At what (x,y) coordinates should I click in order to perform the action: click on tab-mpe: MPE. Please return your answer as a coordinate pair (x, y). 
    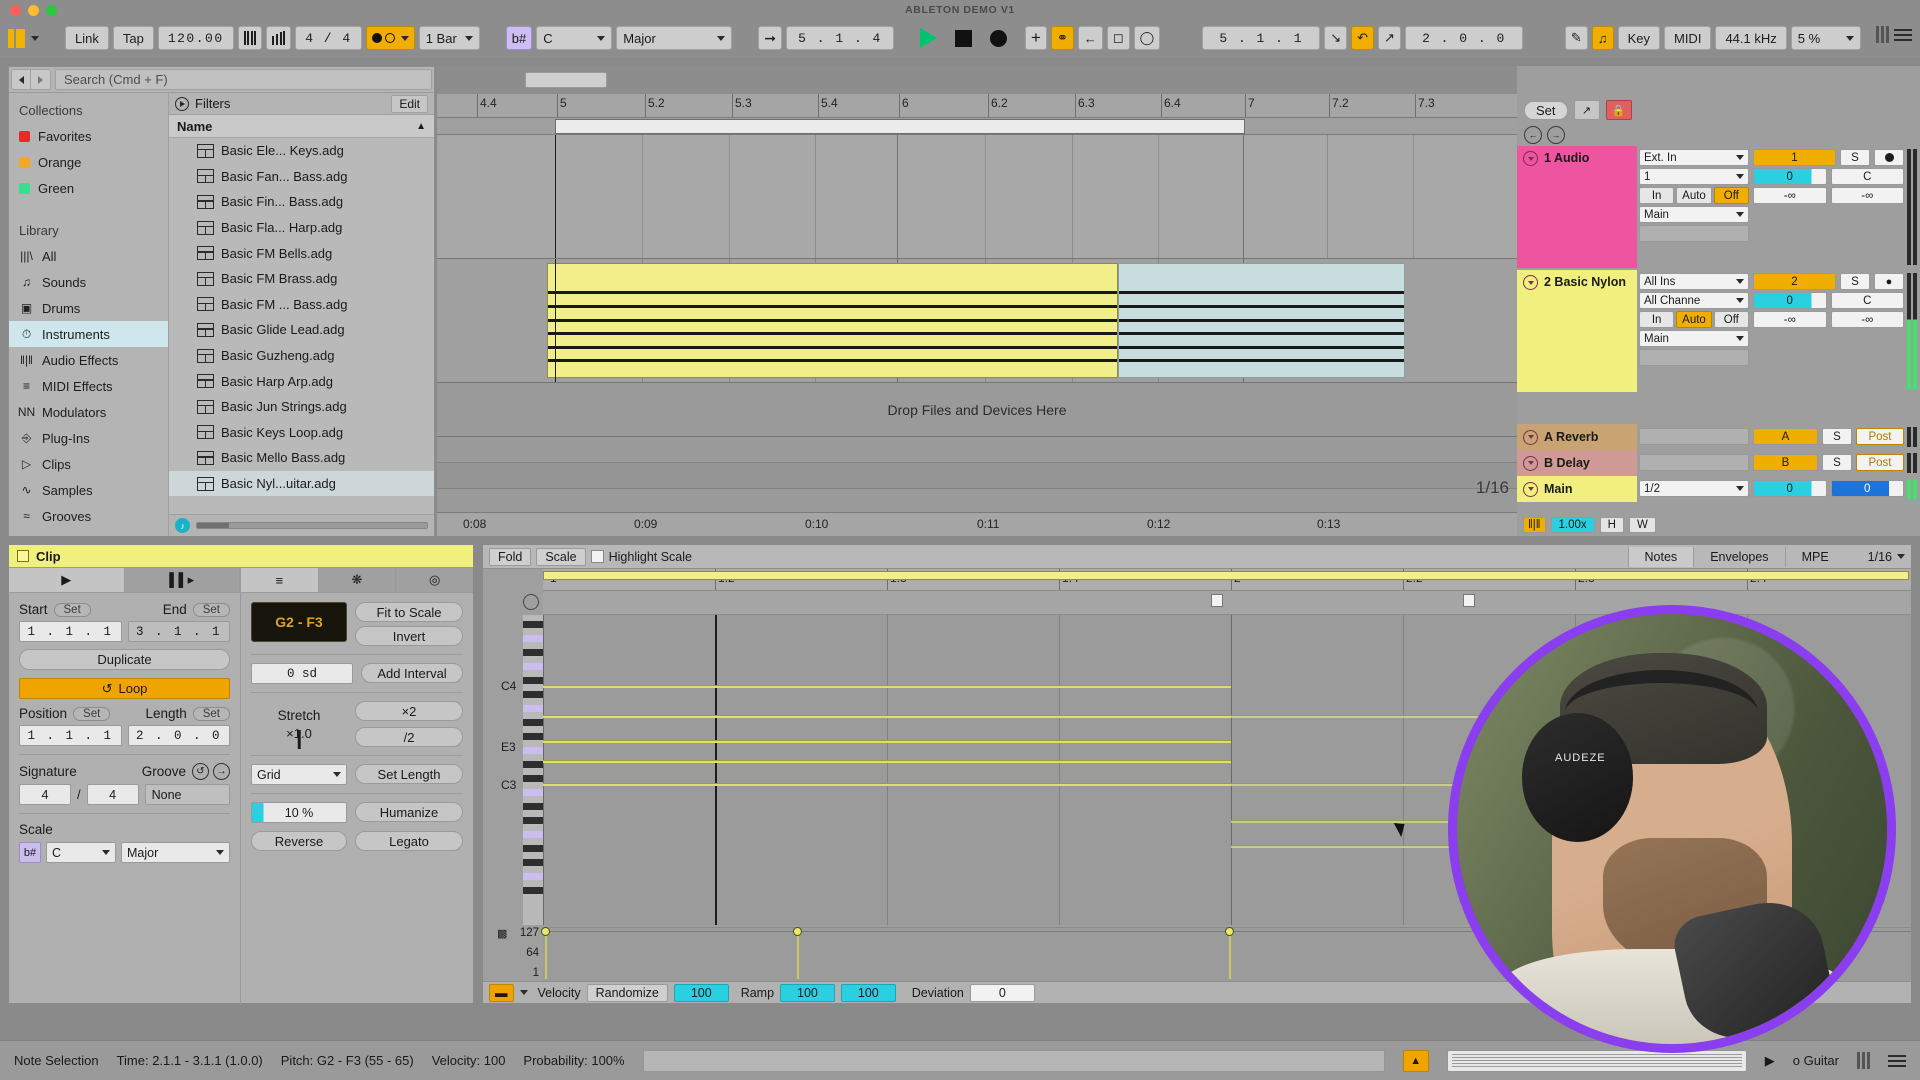
    Looking at the image, I should click on (1814, 556).